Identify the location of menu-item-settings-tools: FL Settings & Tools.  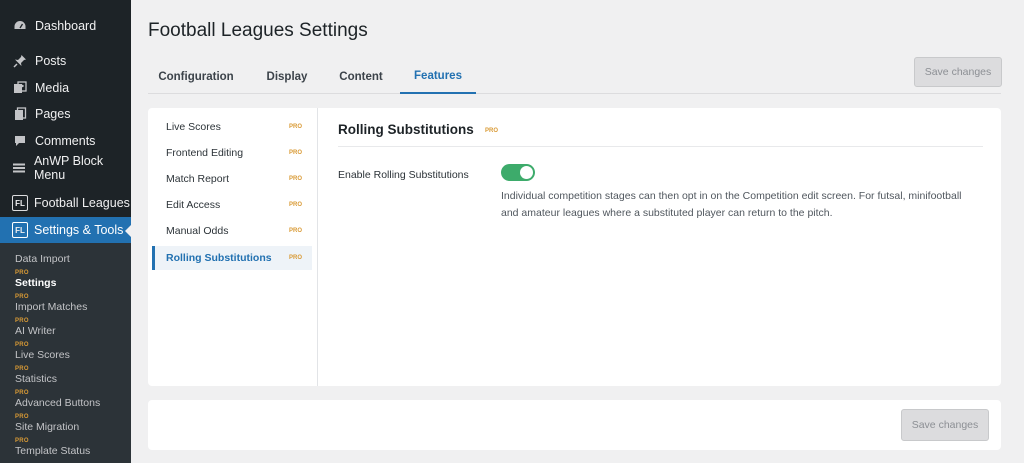
(65, 230).